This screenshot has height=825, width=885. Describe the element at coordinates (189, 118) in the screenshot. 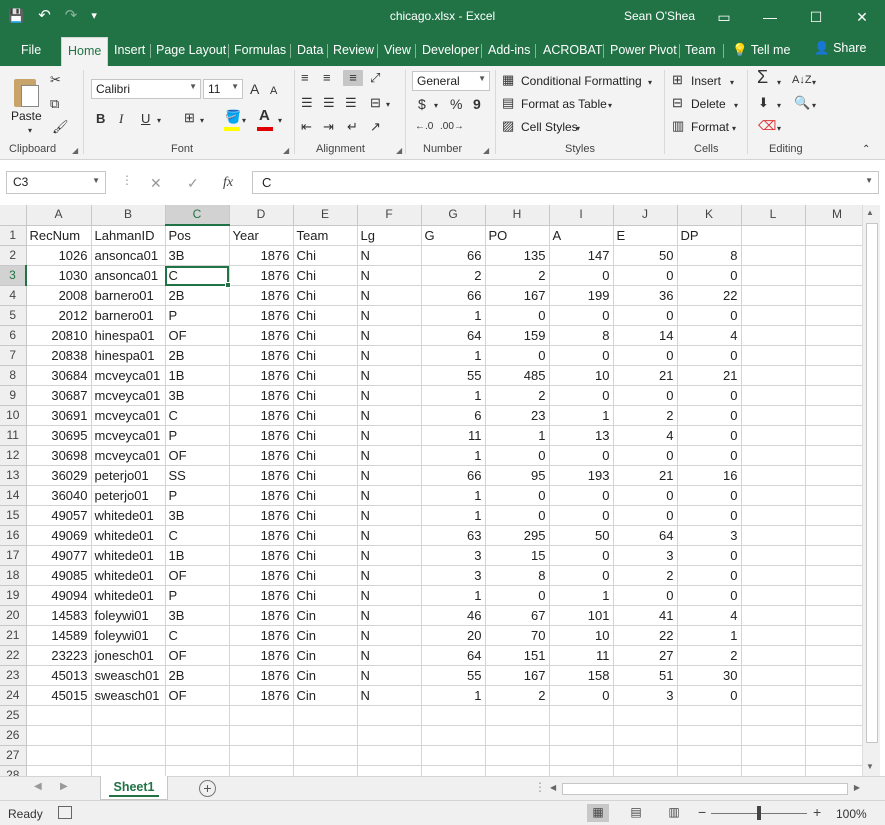

I see `borders-icon: ⊞` at that location.